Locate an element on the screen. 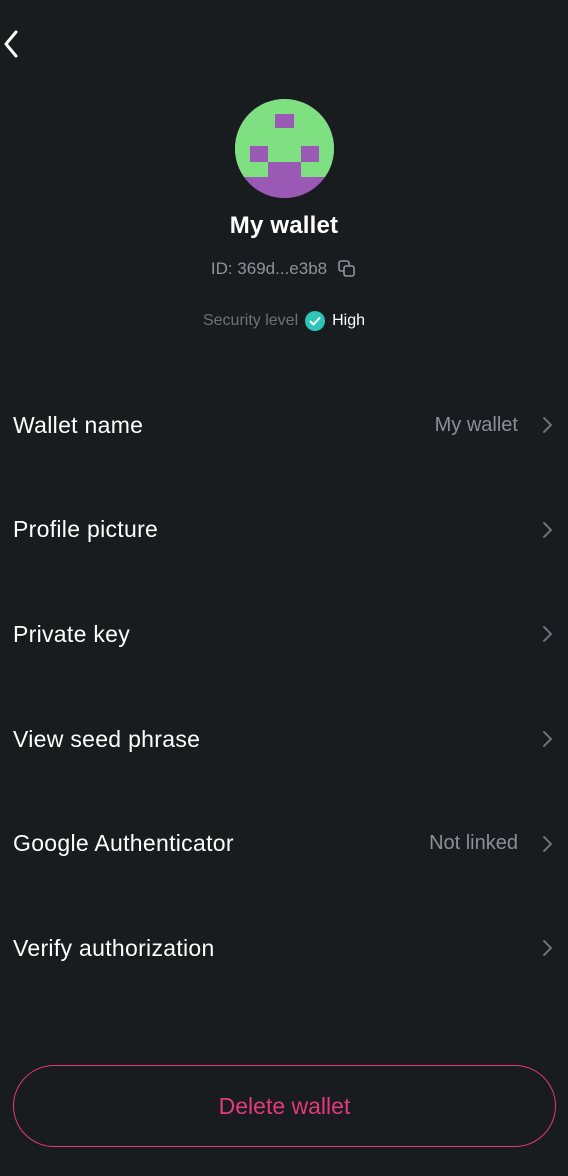 The image size is (568, 1176). menu-item-value: Not linked is located at coordinates (473, 843).